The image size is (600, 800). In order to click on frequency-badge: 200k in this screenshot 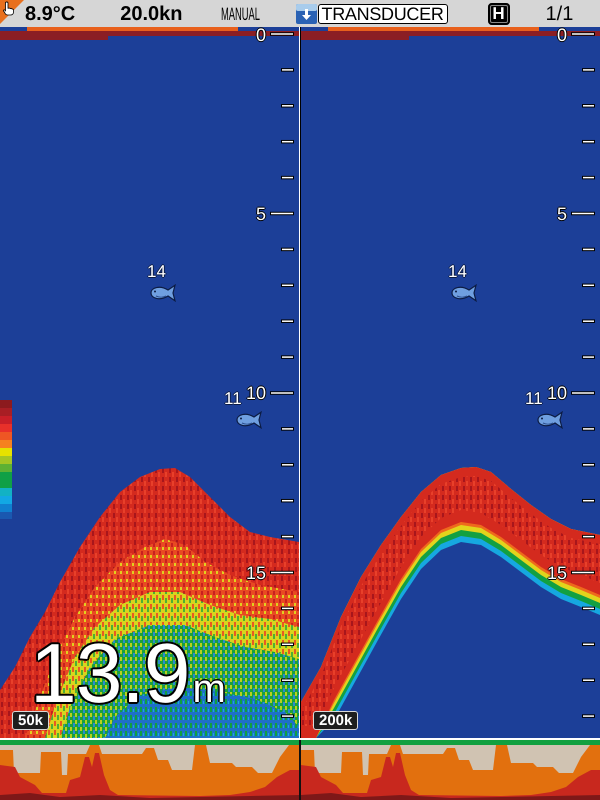, I will do `click(335, 720)`.